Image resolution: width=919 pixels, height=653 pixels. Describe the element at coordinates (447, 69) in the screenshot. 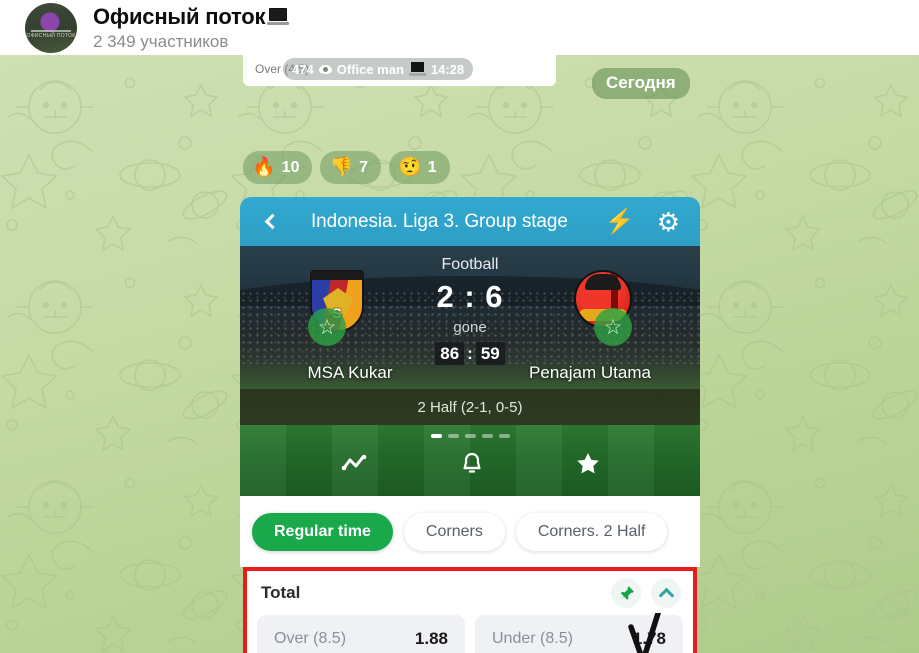

I see `message-time: 14:28` at that location.